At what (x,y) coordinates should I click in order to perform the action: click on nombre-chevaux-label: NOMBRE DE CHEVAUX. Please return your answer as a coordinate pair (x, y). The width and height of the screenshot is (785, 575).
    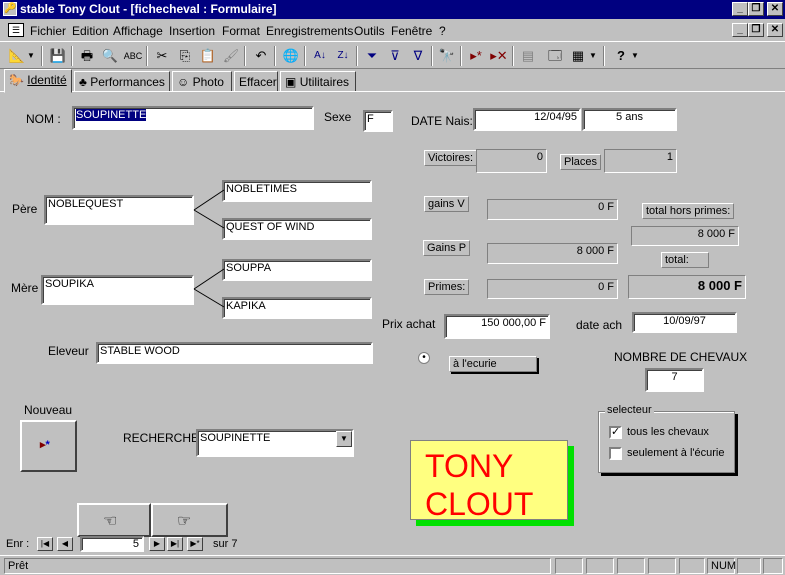
    Looking at the image, I should click on (681, 357).